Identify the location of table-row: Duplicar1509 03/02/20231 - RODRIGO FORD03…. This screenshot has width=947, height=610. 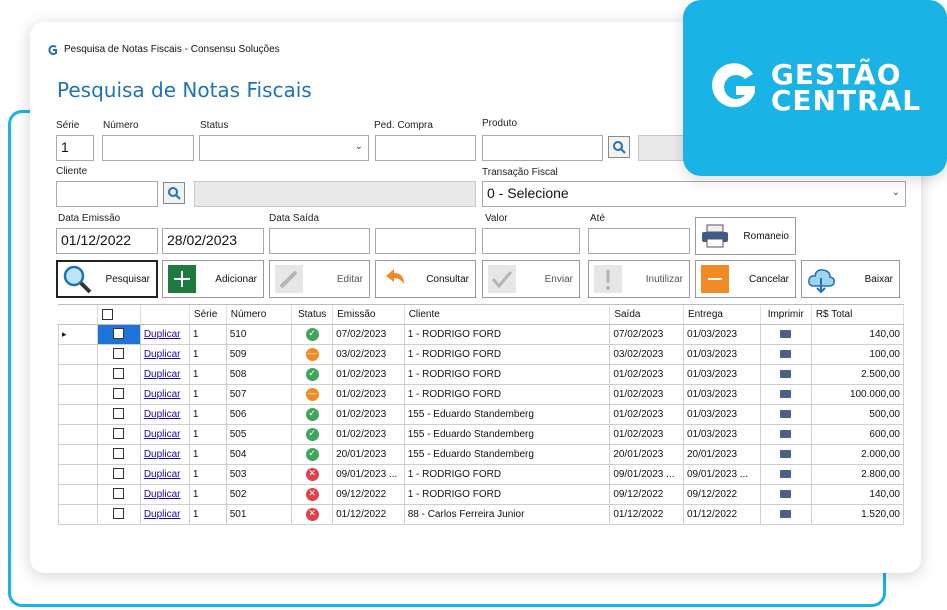
(481, 354).